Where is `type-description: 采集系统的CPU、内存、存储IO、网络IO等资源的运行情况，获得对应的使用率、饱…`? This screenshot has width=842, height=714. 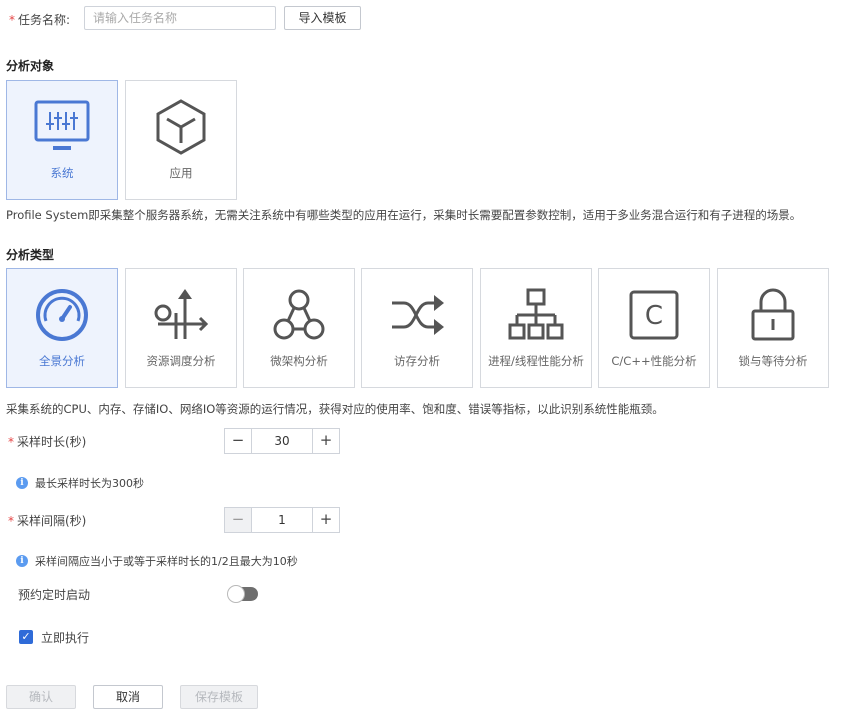 type-description: 采集系统的CPU、内存、存储IO、网络IO等资源的运行情况，获得对应的使用率、饱… is located at coordinates (335, 409).